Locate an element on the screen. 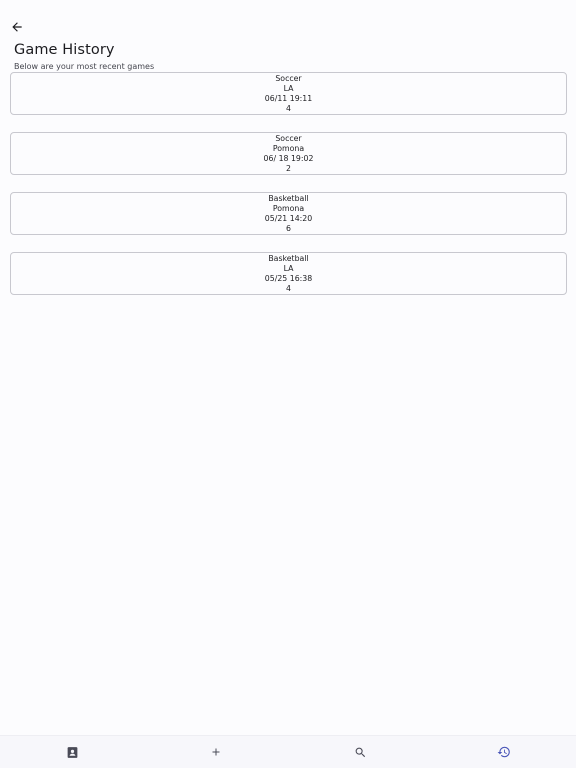 The width and height of the screenshot is (576, 768). back-button is located at coordinates (17, 27).